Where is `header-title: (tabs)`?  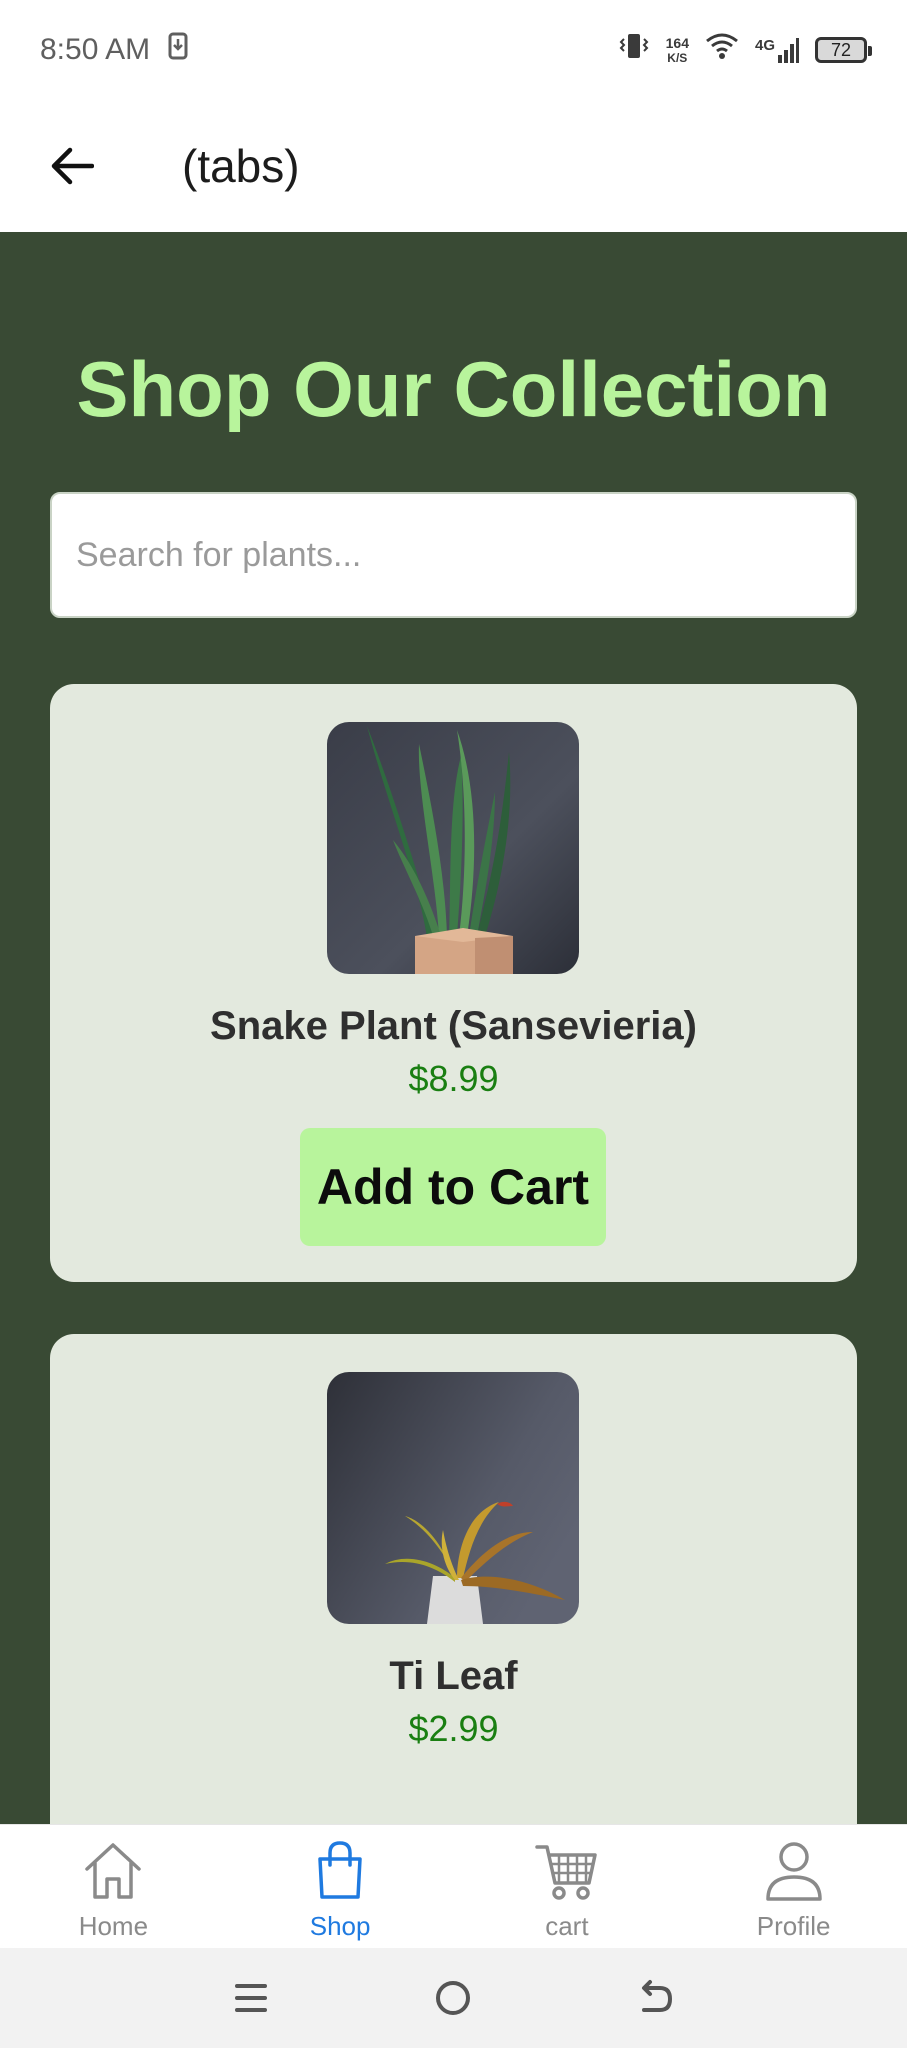
header-title: (tabs) is located at coordinates (241, 166).